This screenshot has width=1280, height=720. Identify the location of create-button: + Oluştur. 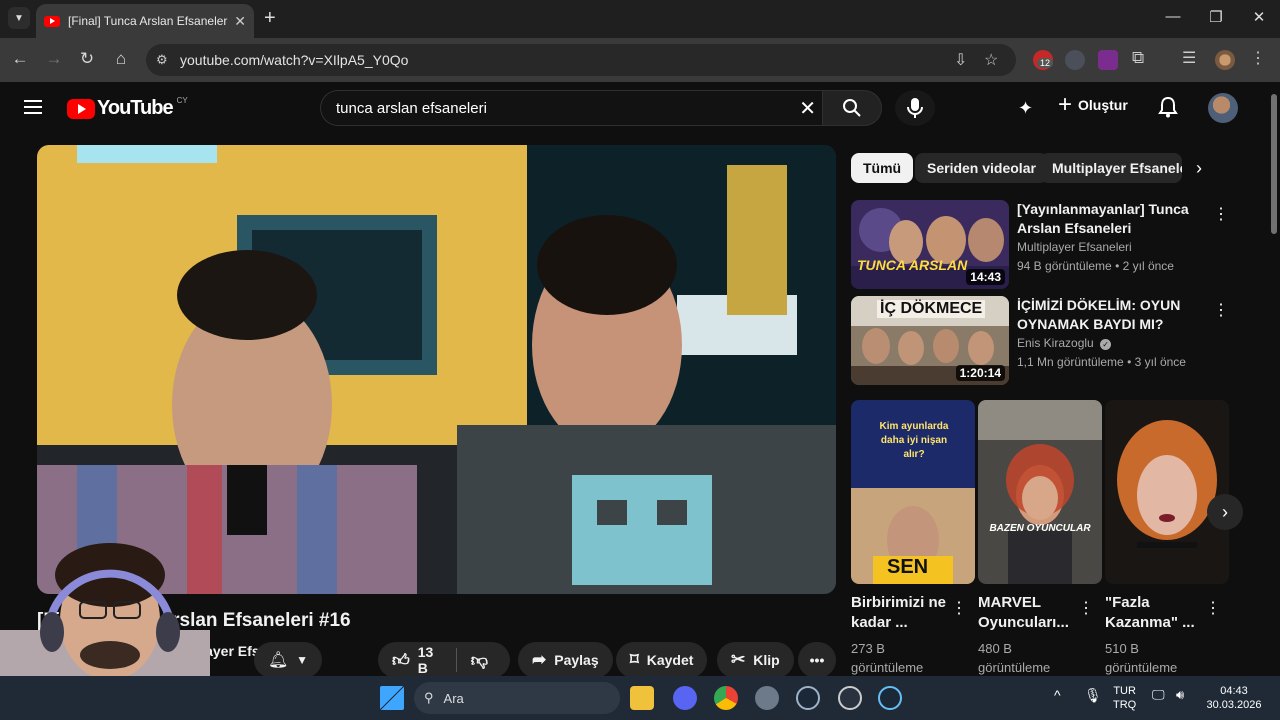
(1093, 104).